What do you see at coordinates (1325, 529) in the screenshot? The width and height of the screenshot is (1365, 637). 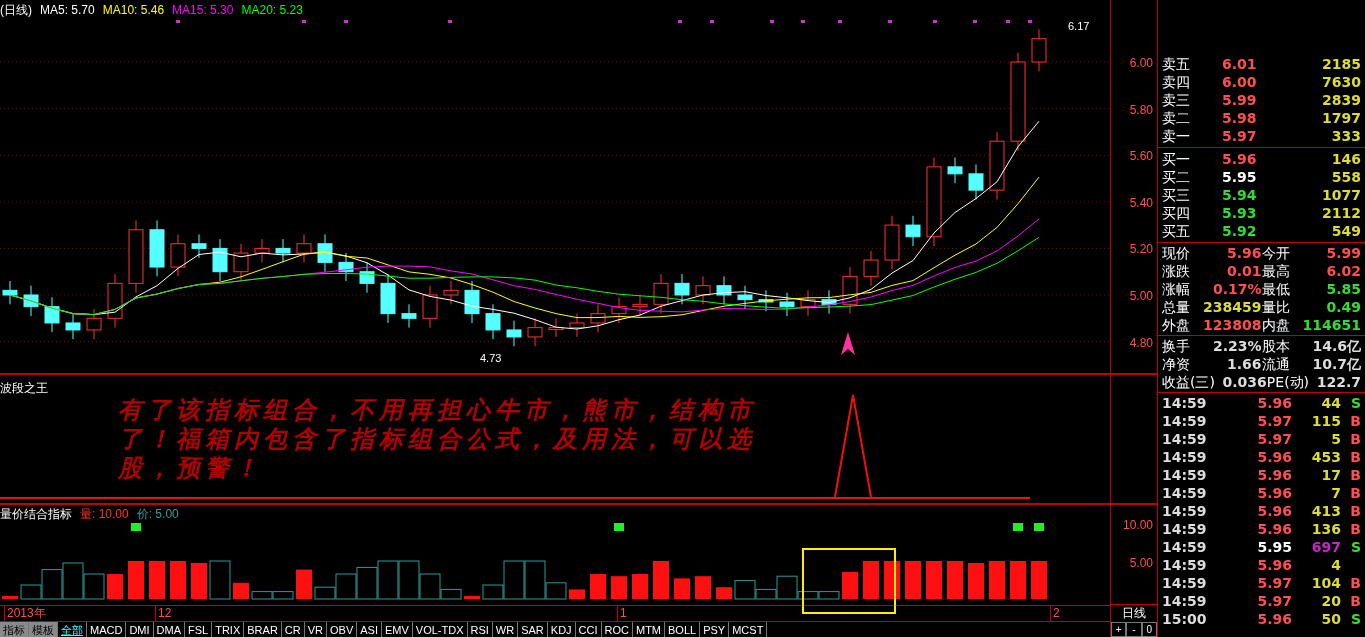 I see `trade-volume: 136` at bounding box center [1325, 529].